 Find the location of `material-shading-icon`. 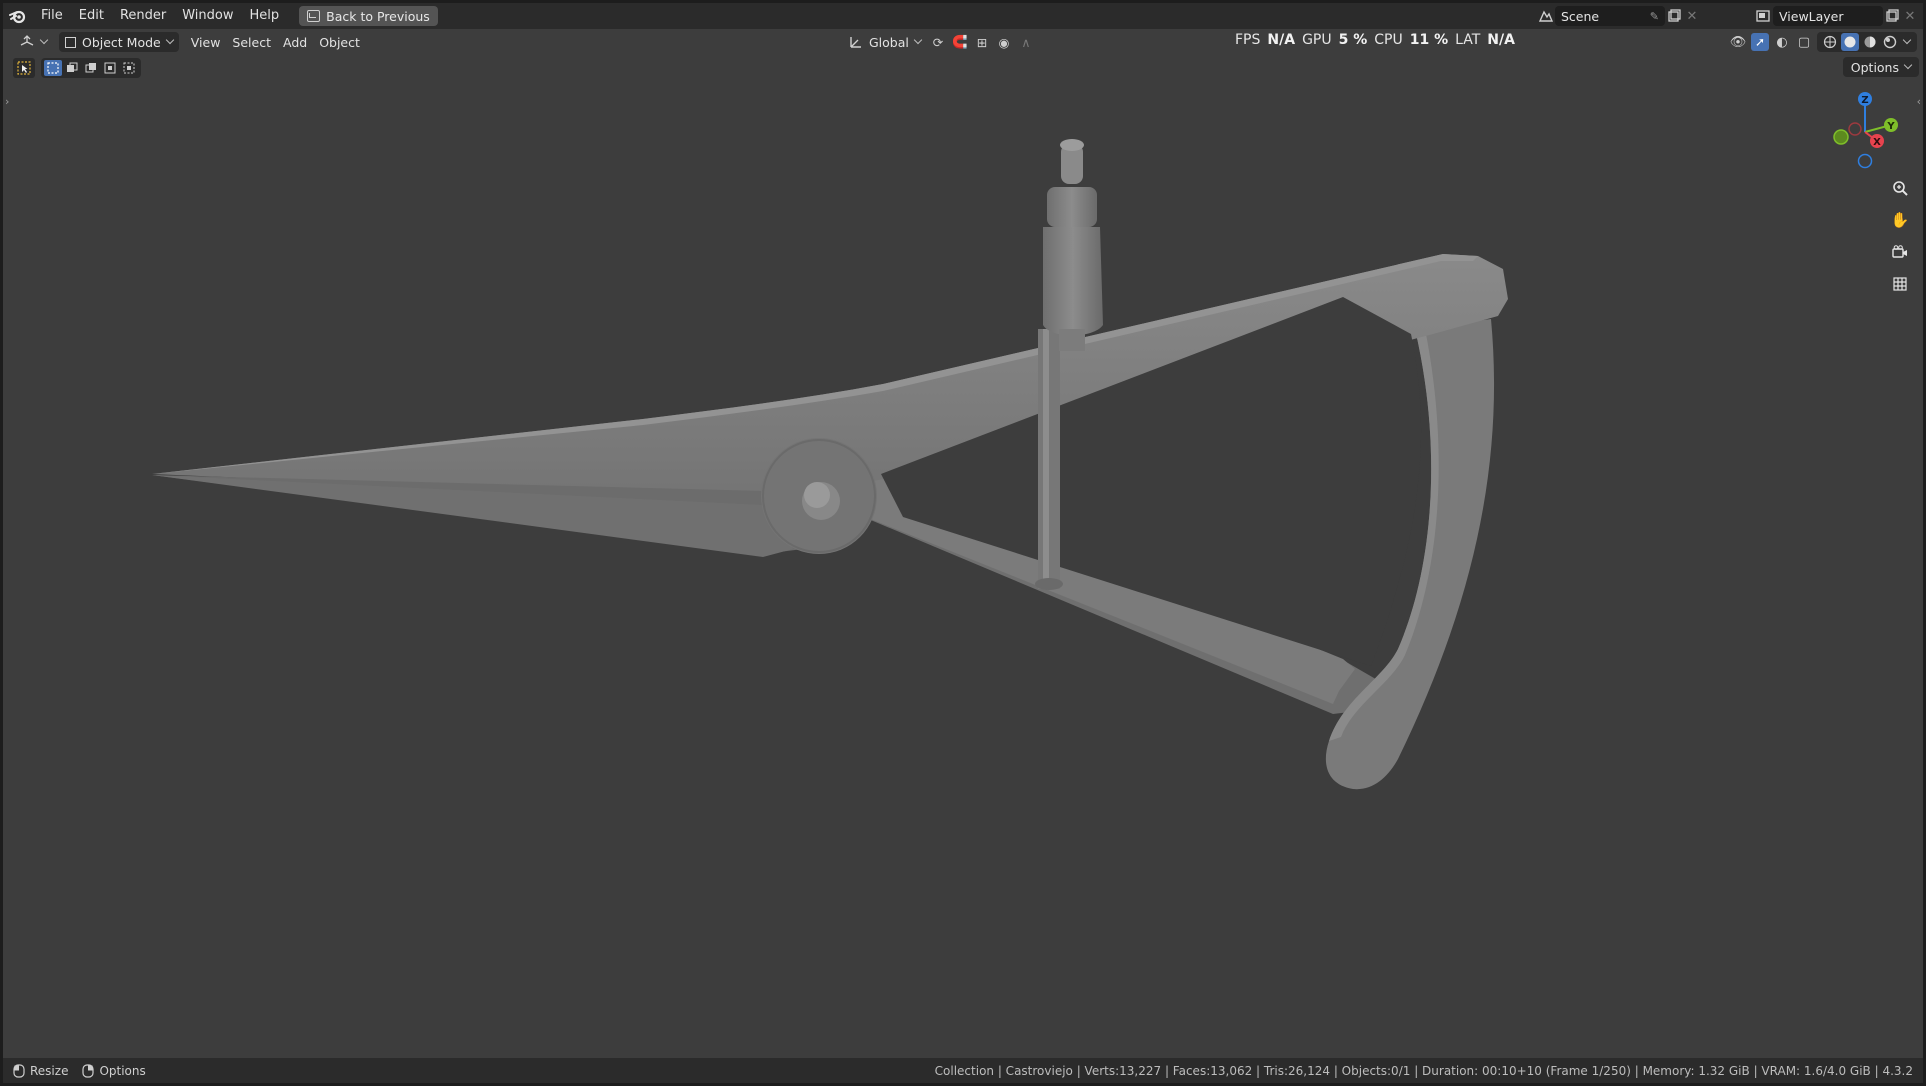

material-shading-icon is located at coordinates (1870, 42).